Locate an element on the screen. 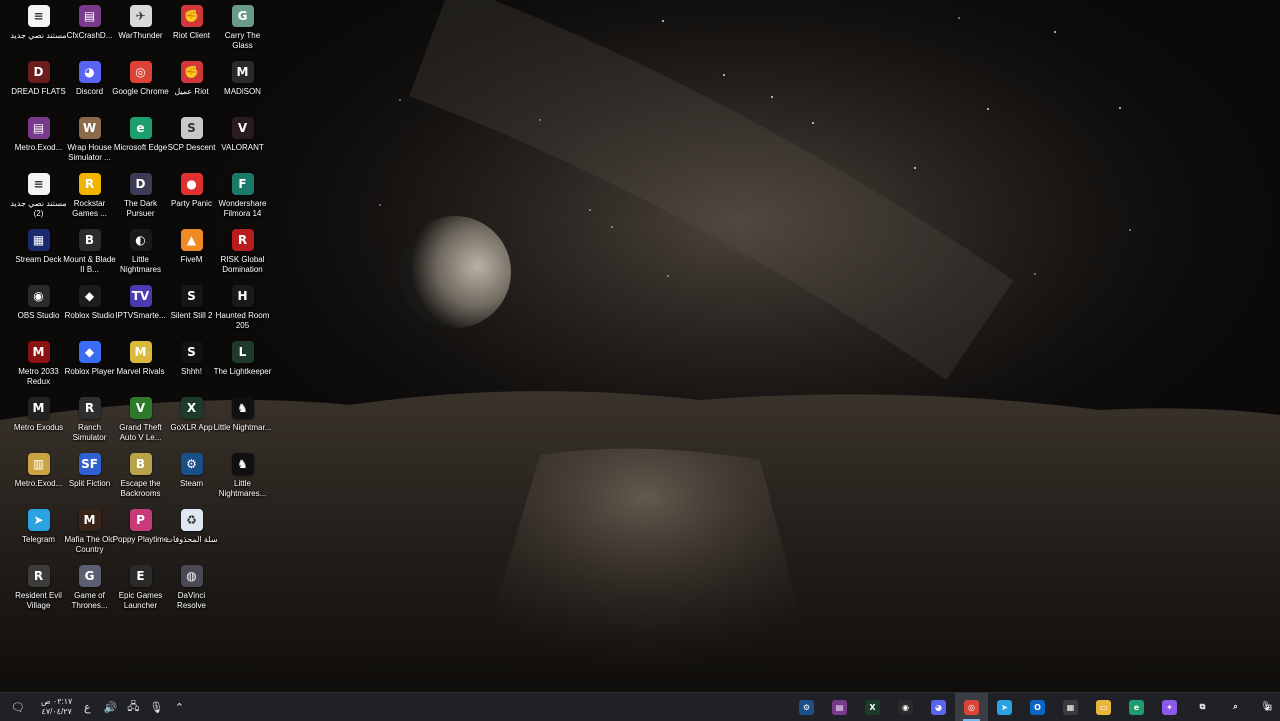  desktop-icon: ◉ OBS Studio is located at coordinates (38, 310).